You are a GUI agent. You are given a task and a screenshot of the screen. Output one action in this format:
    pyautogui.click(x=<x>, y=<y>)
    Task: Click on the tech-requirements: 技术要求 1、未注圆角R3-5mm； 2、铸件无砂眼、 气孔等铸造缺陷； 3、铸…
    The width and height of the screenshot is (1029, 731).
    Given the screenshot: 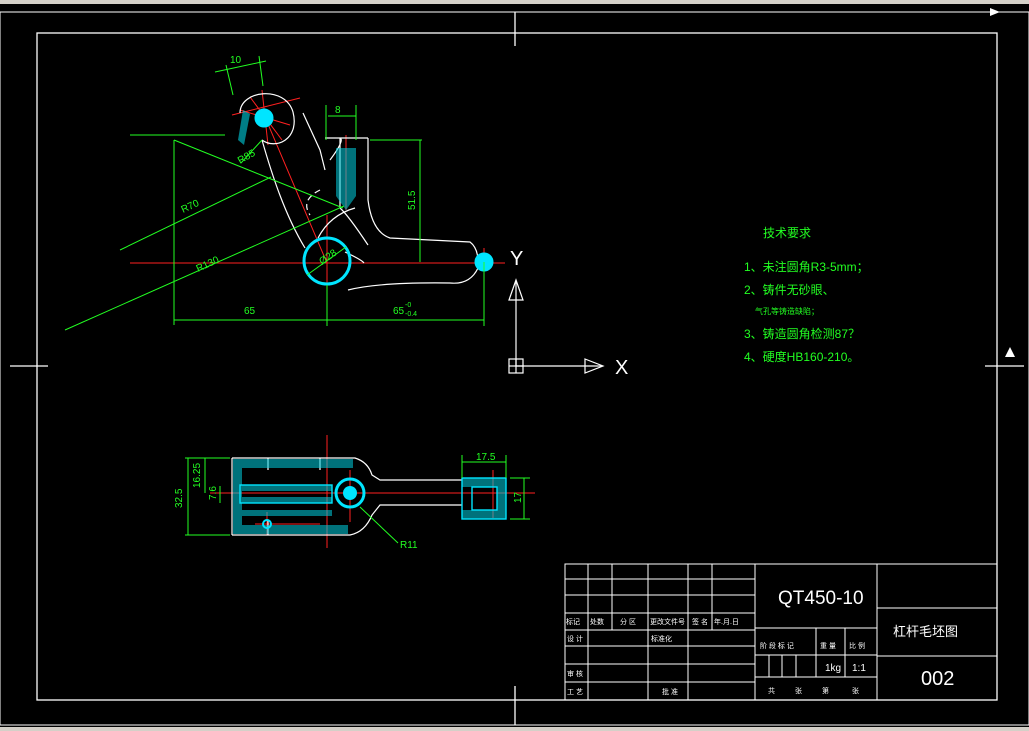 What is the action you would take?
    pyautogui.click(x=806, y=295)
    